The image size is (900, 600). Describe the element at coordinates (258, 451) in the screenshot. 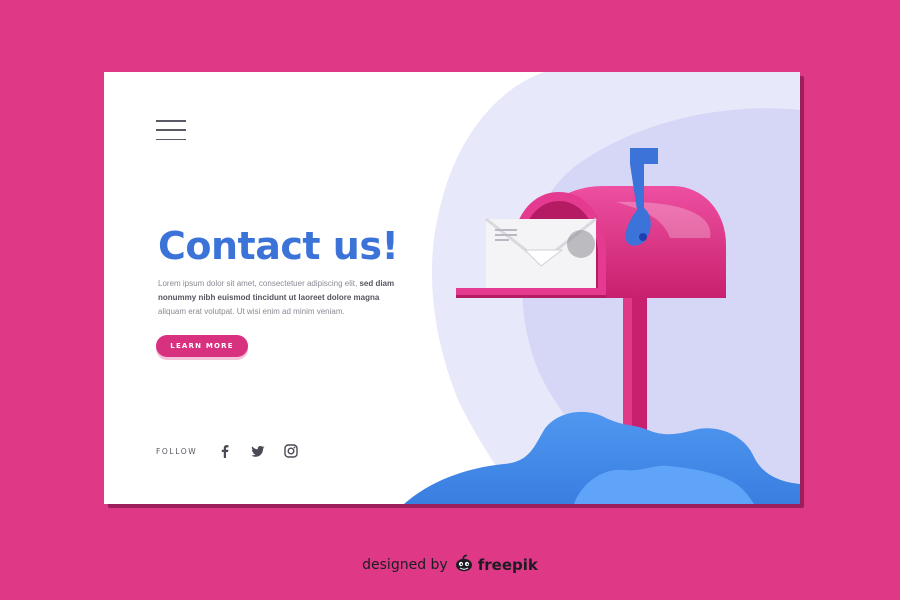

I see `twitter-icon` at that location.